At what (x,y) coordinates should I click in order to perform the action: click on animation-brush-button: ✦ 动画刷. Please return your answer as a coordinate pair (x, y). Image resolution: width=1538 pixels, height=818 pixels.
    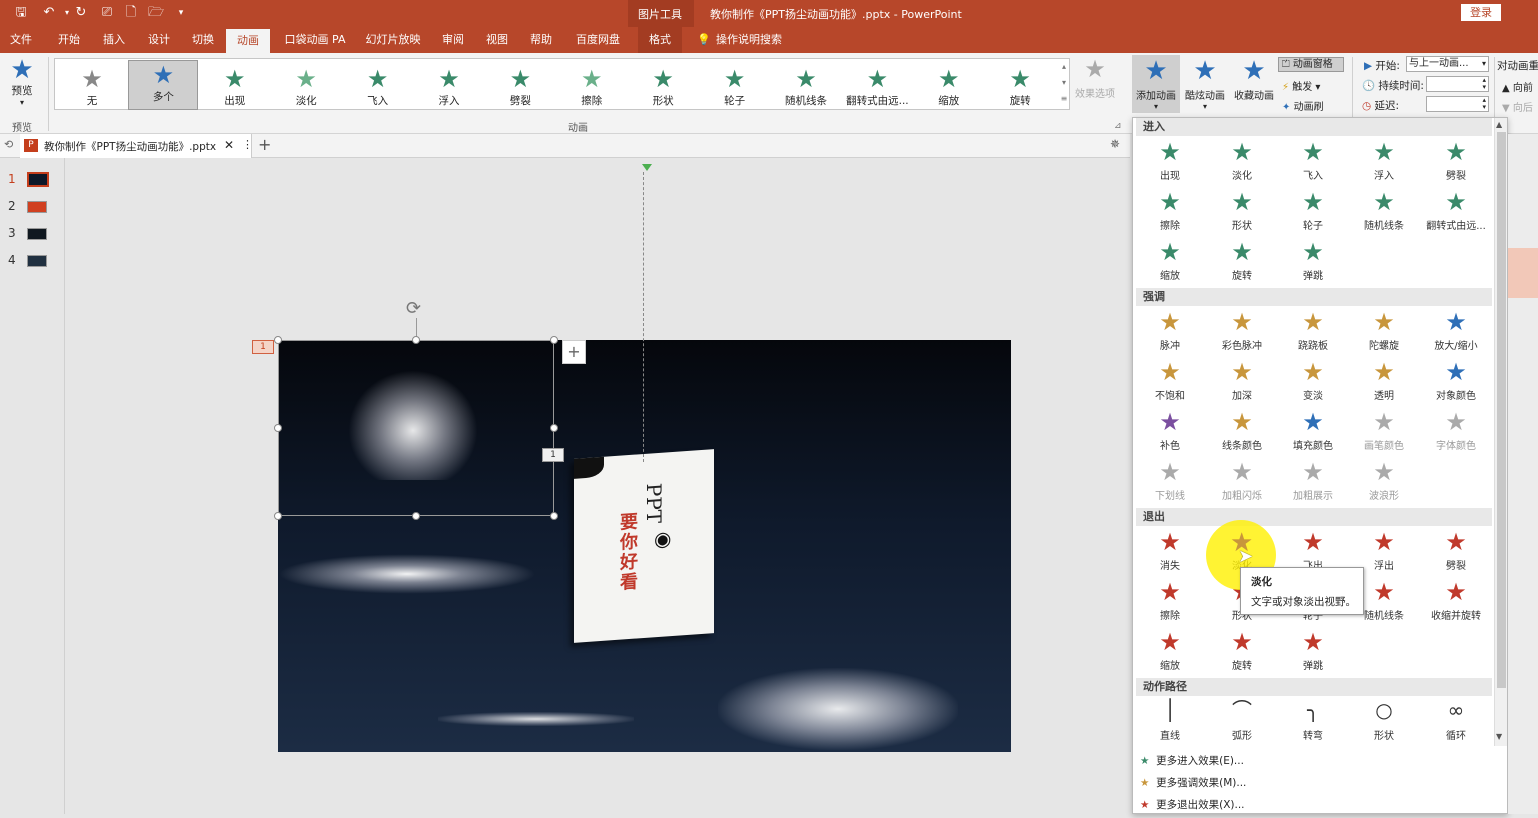
    Looking at the image, I should click on (1303, 105).